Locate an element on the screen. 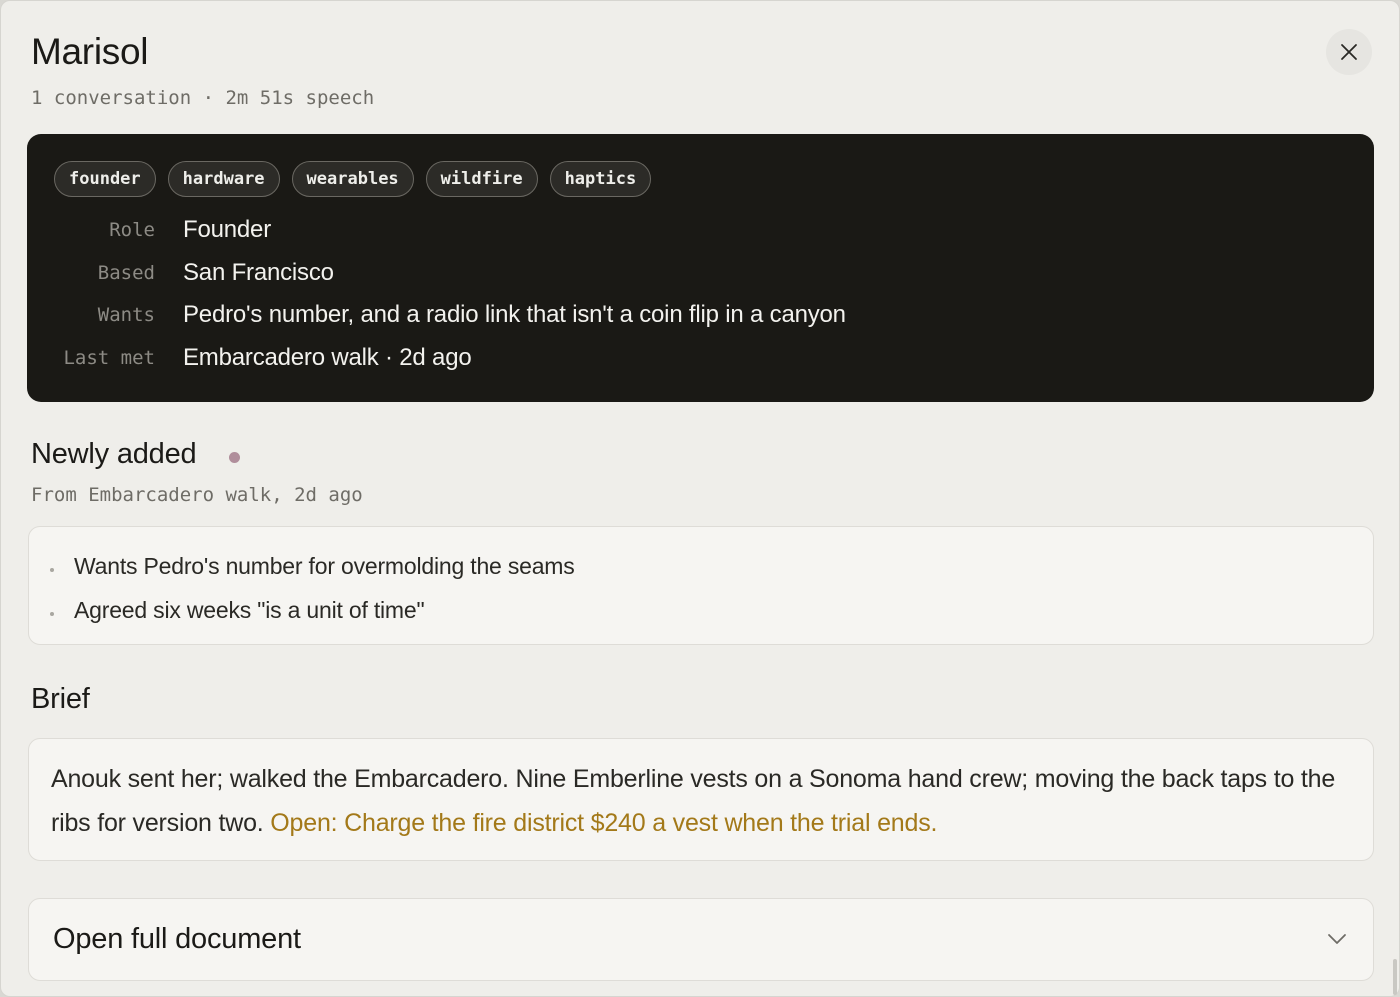 The image size is (1400, 997). field-label: Wants is located at coordinates (126, 315).